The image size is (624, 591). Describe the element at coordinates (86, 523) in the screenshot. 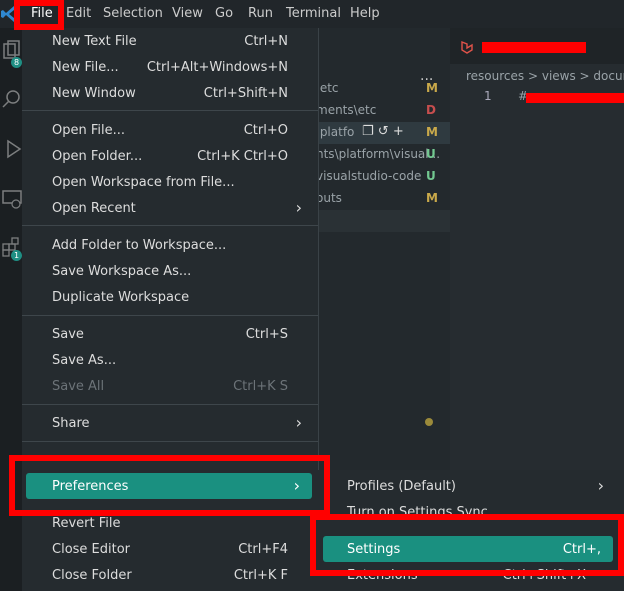

I see `menu-item-label: Revert File` at that location.